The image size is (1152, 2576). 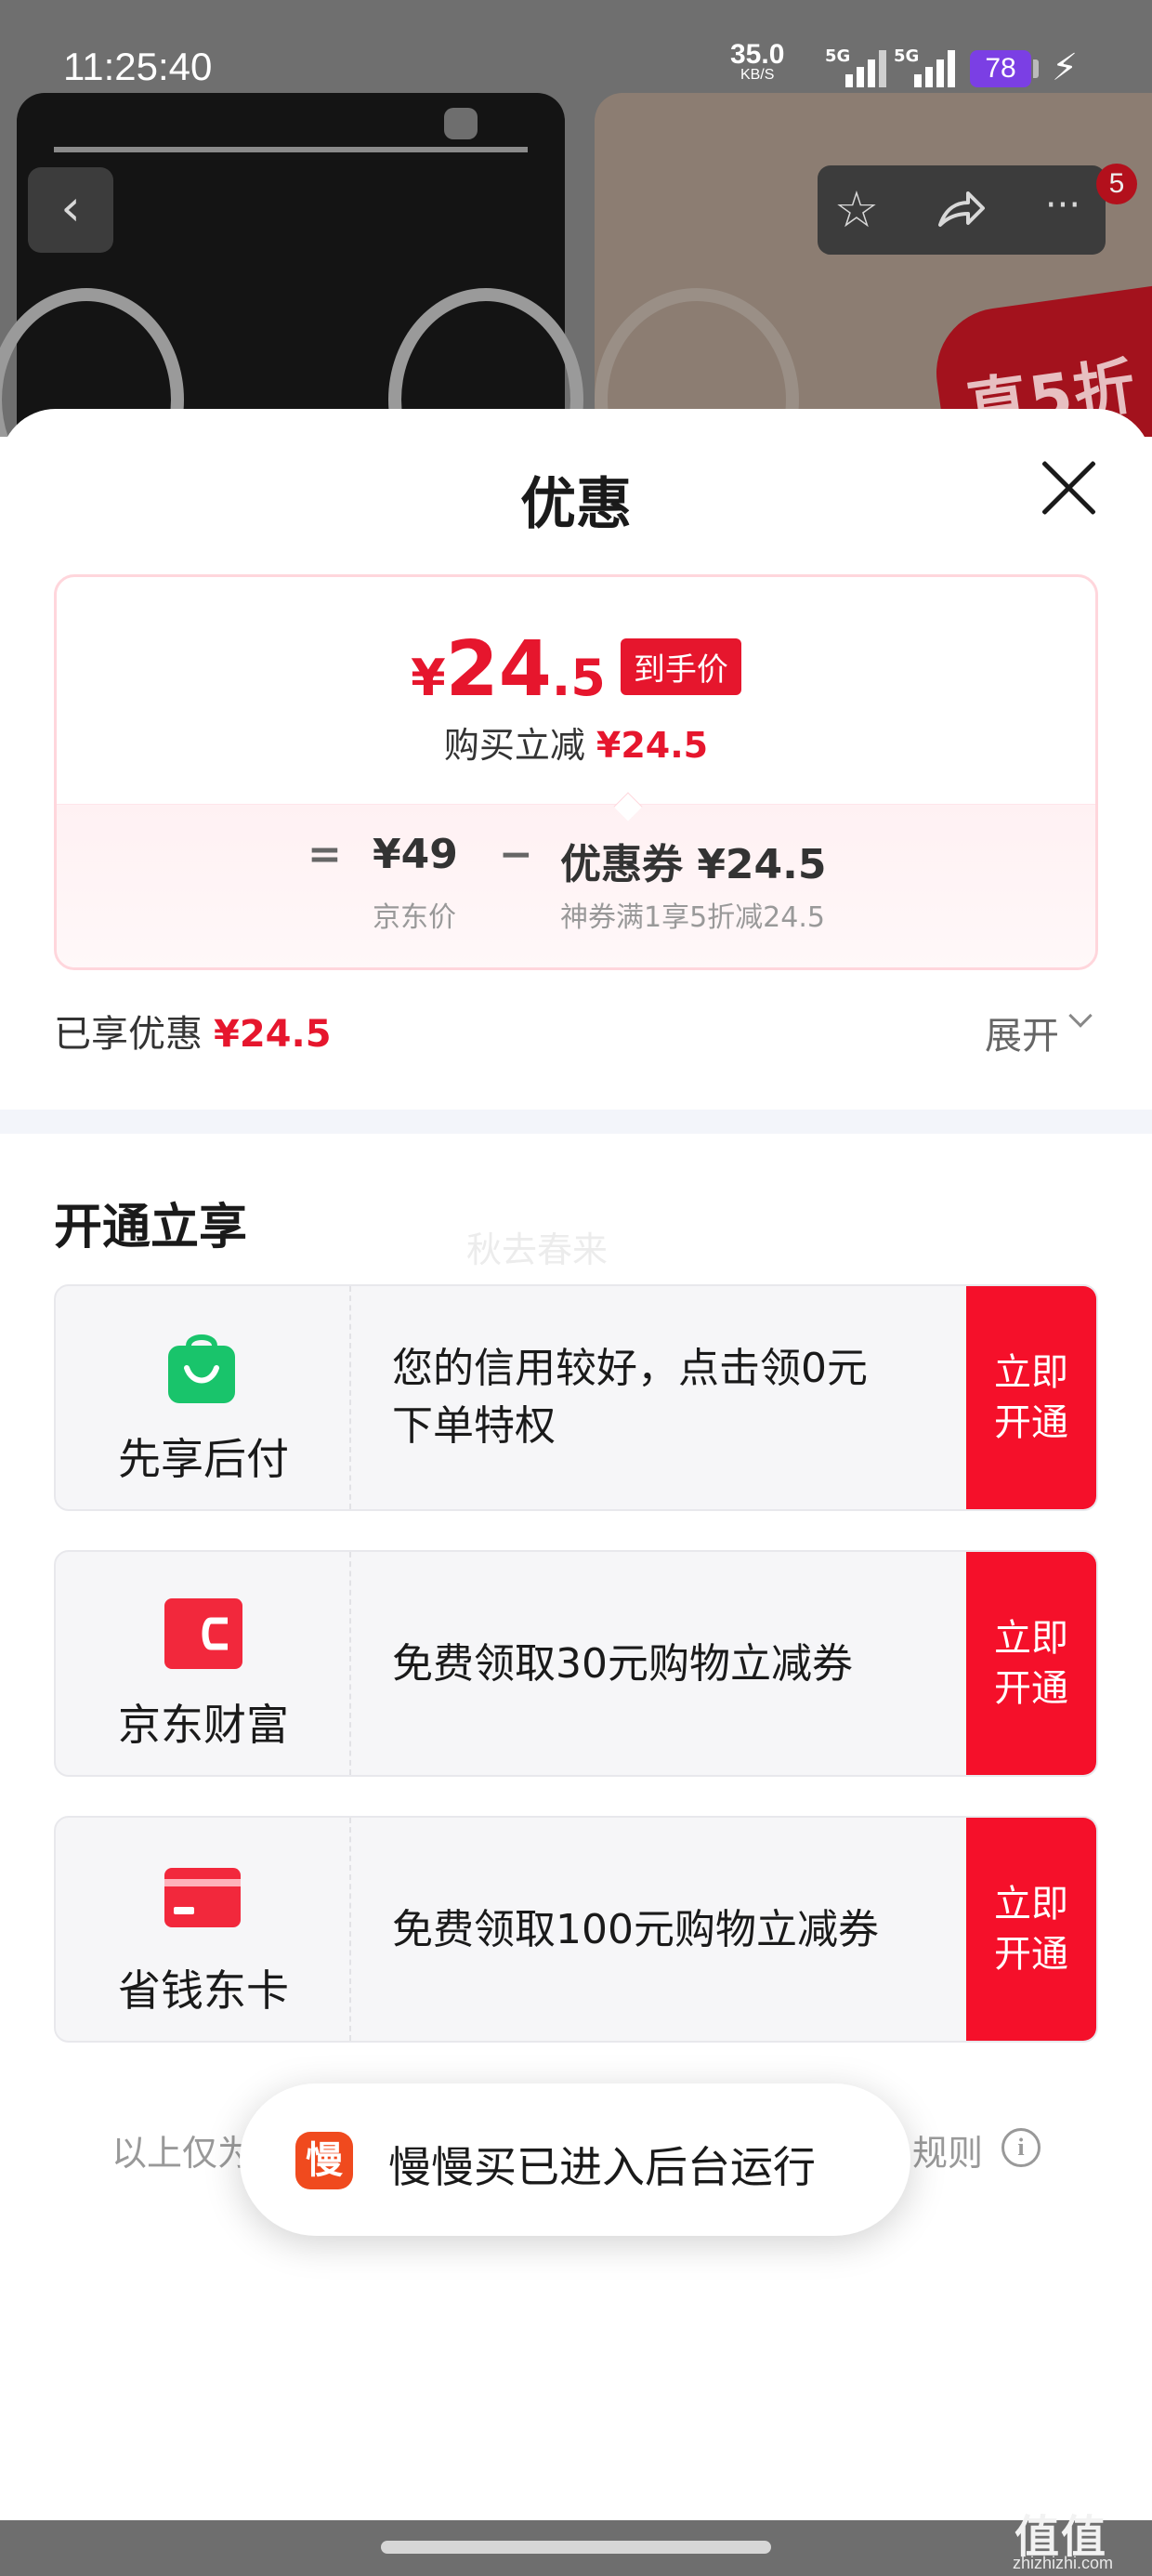 I want to click on status-bar: 11:25:40 35.0 KB/S 5G 5G 78 ⚡, so click(x=576, y=46).